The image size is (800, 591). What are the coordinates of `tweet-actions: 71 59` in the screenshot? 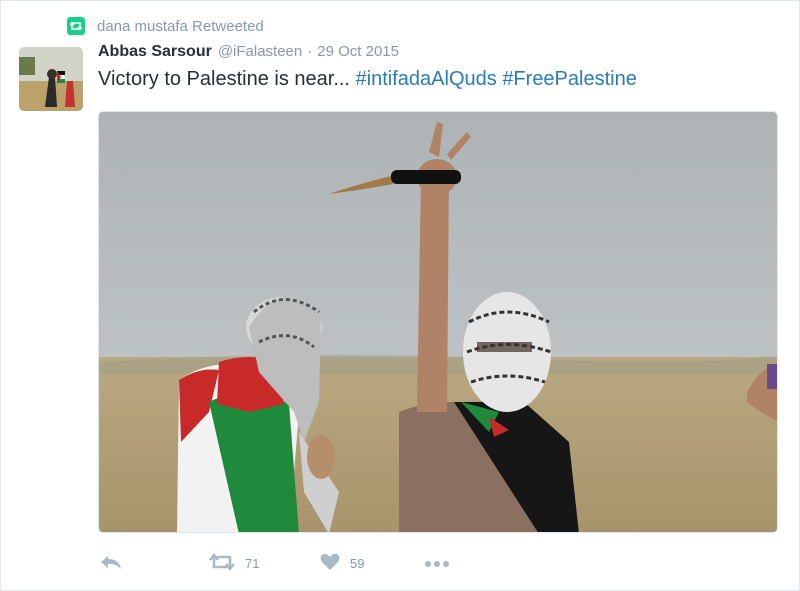 It's located at (308, 563).